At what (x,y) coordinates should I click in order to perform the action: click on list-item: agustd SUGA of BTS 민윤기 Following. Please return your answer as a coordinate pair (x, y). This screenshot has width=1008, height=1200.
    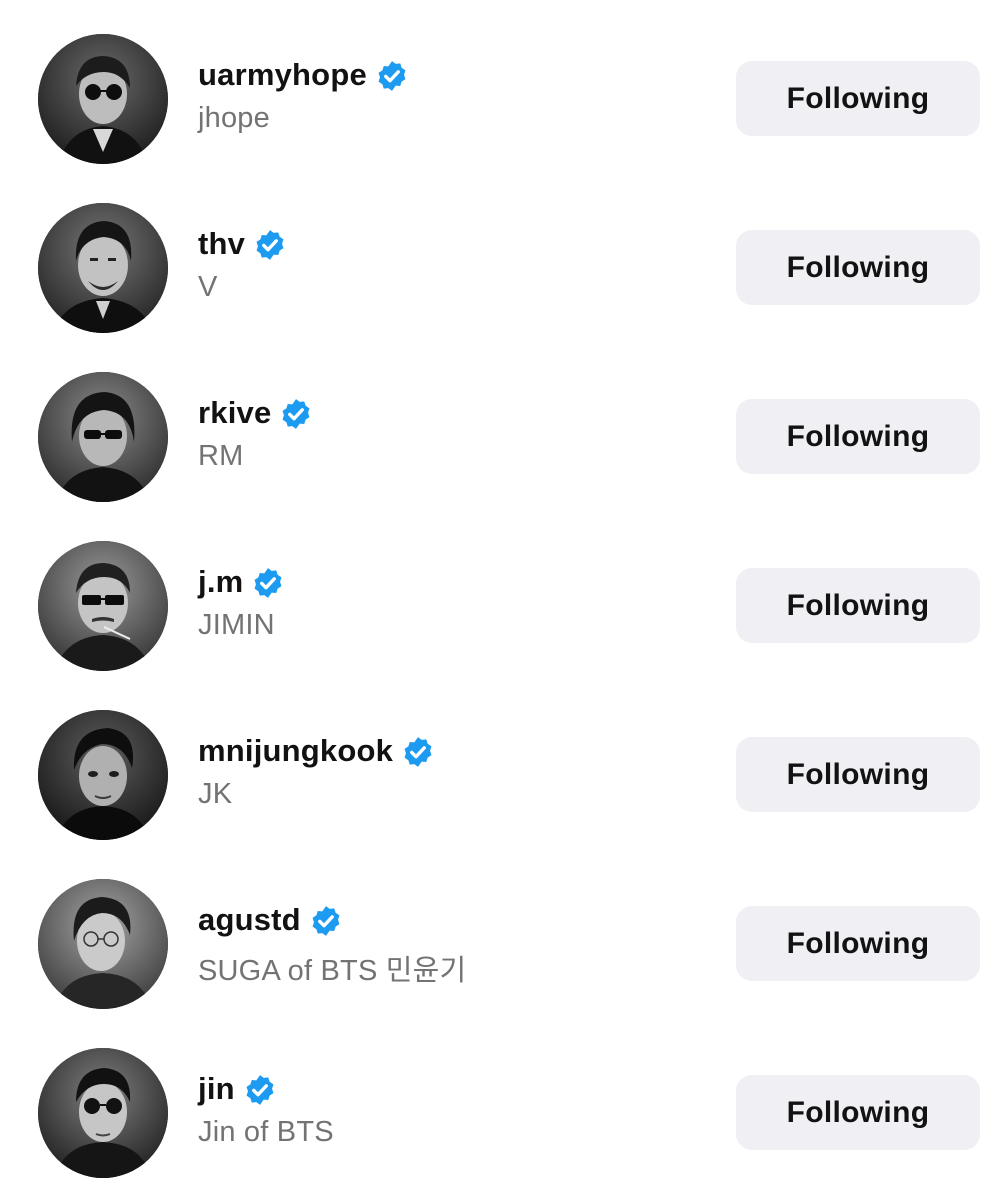
    Looking at the image, I should click on (504, 929).